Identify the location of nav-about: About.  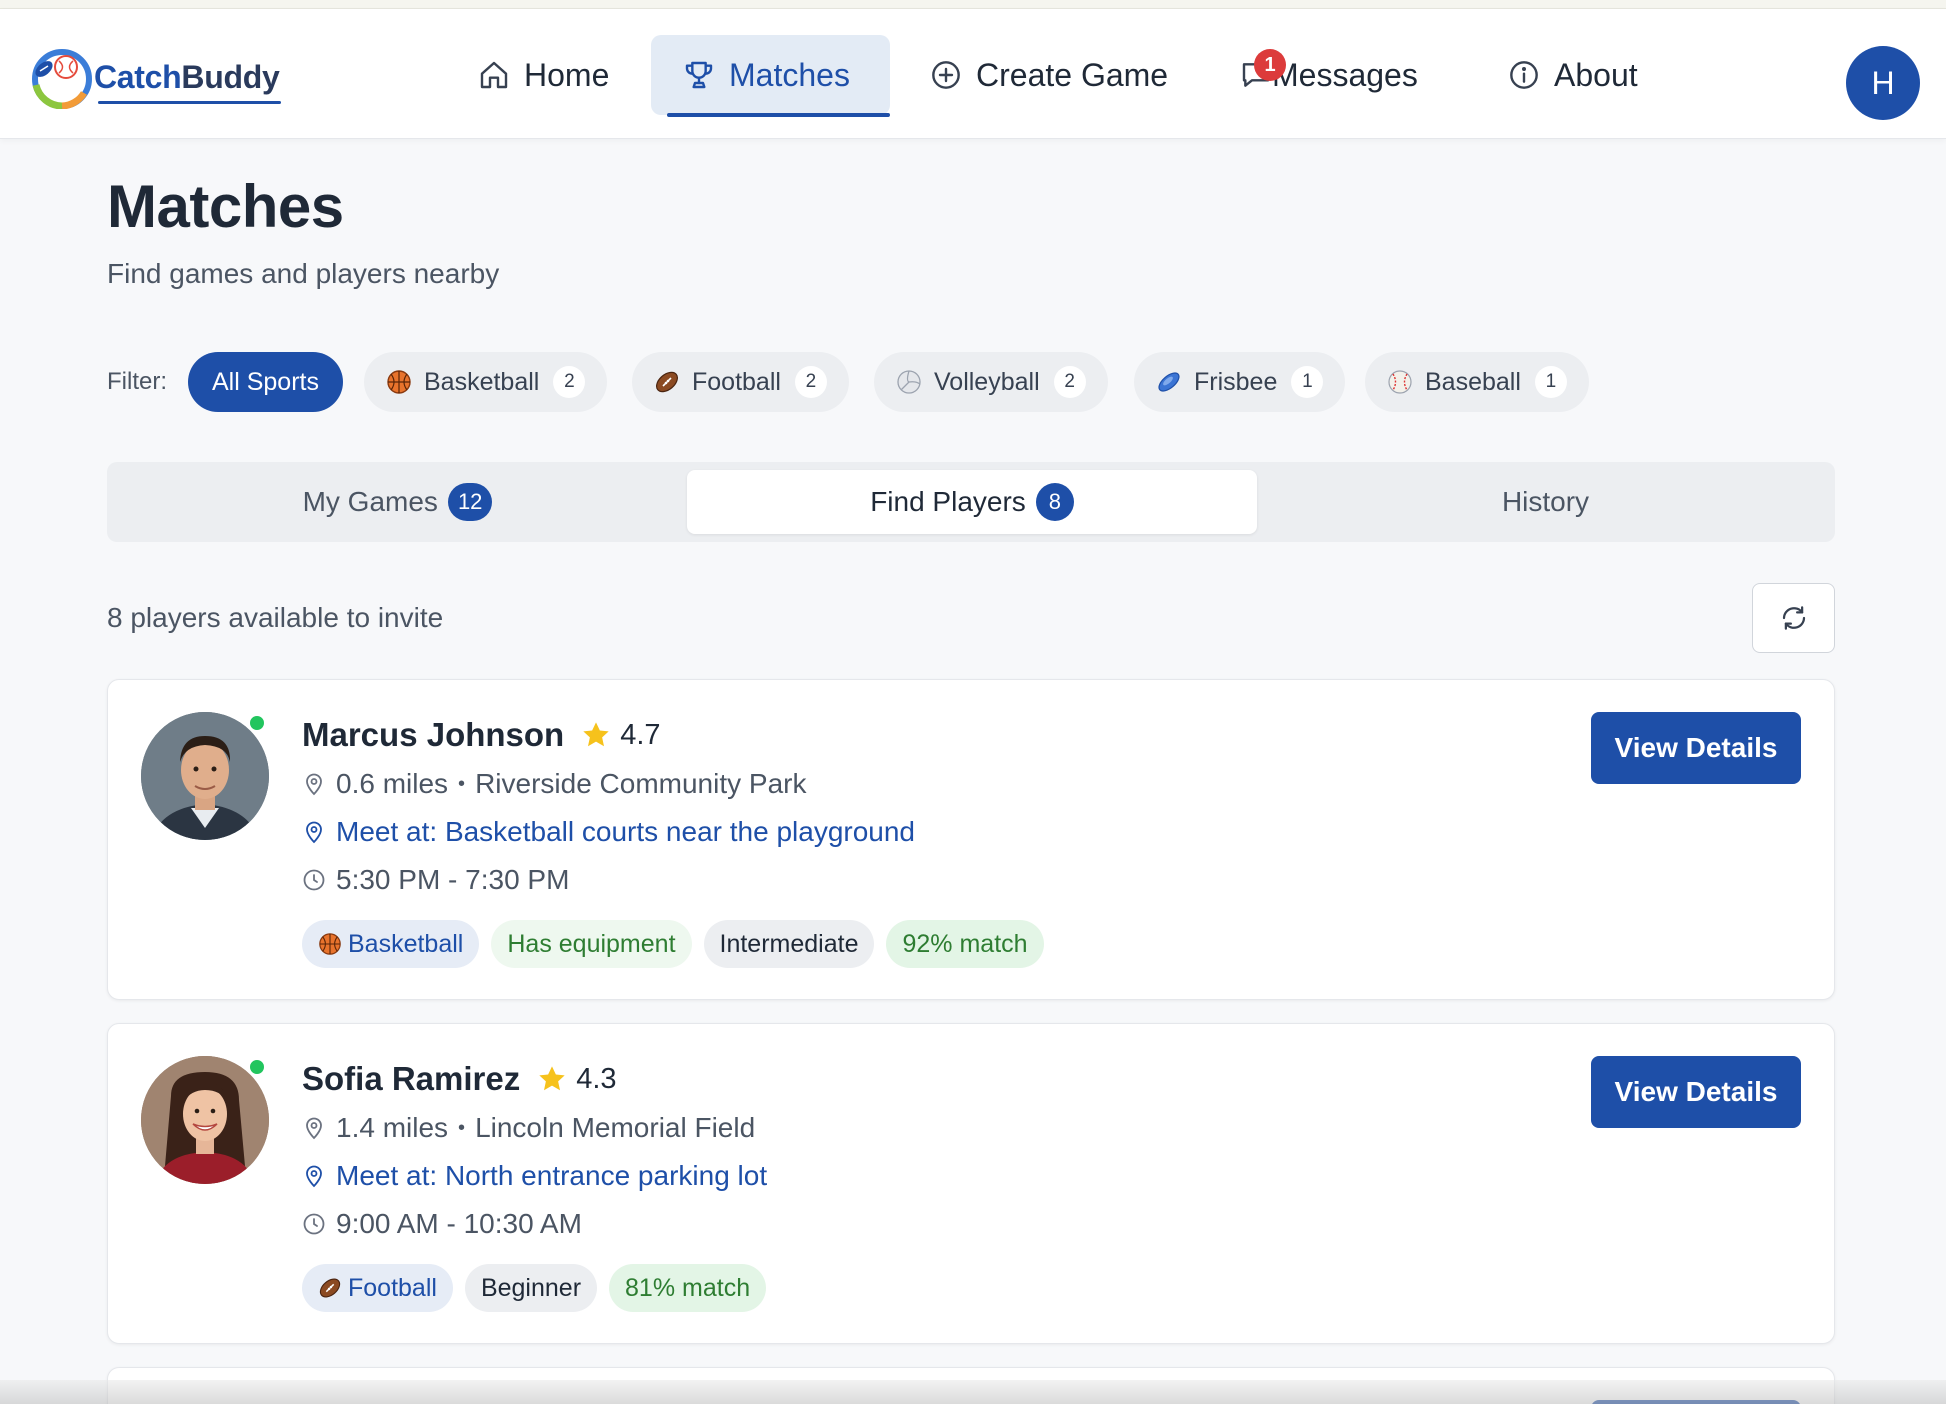
(1573, 75).